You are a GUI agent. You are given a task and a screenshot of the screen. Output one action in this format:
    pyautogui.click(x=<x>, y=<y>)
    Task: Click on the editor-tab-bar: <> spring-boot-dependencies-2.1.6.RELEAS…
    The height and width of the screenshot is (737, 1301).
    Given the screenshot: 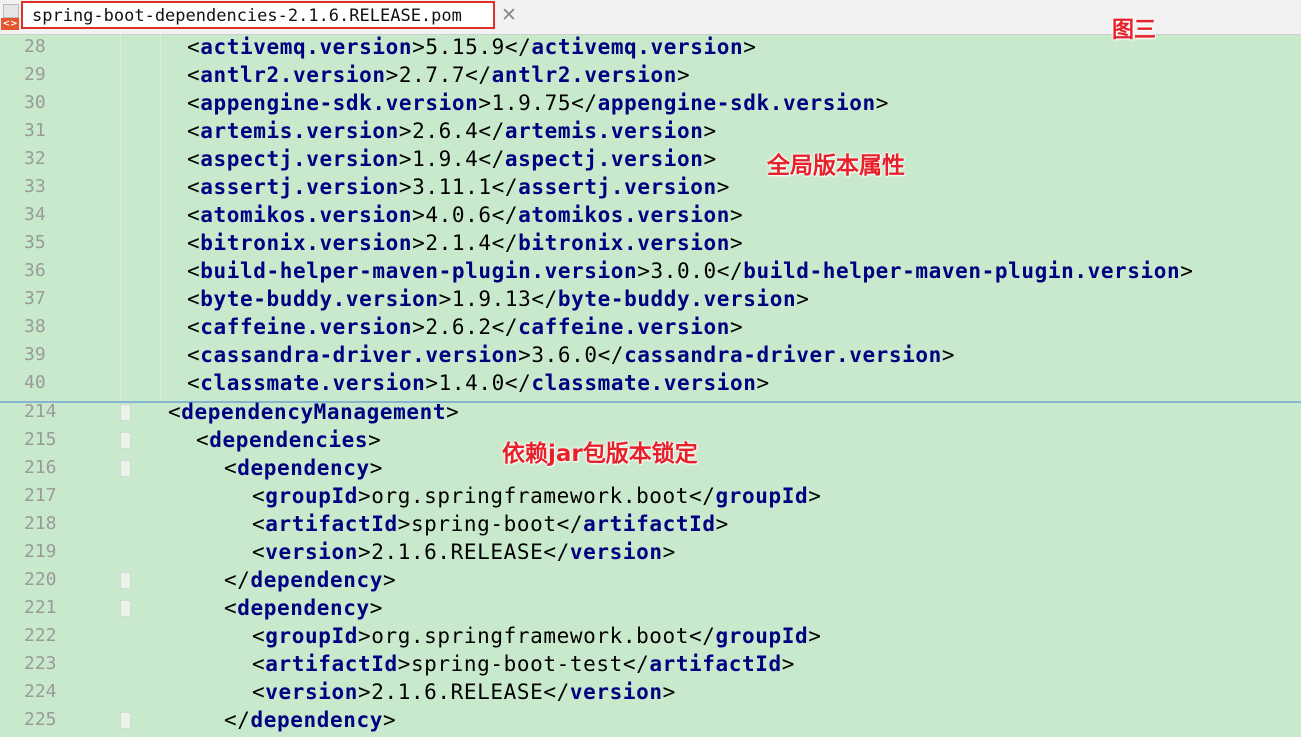 What is the action you would take?
    pyautogui.click(x=650, y=17)
    